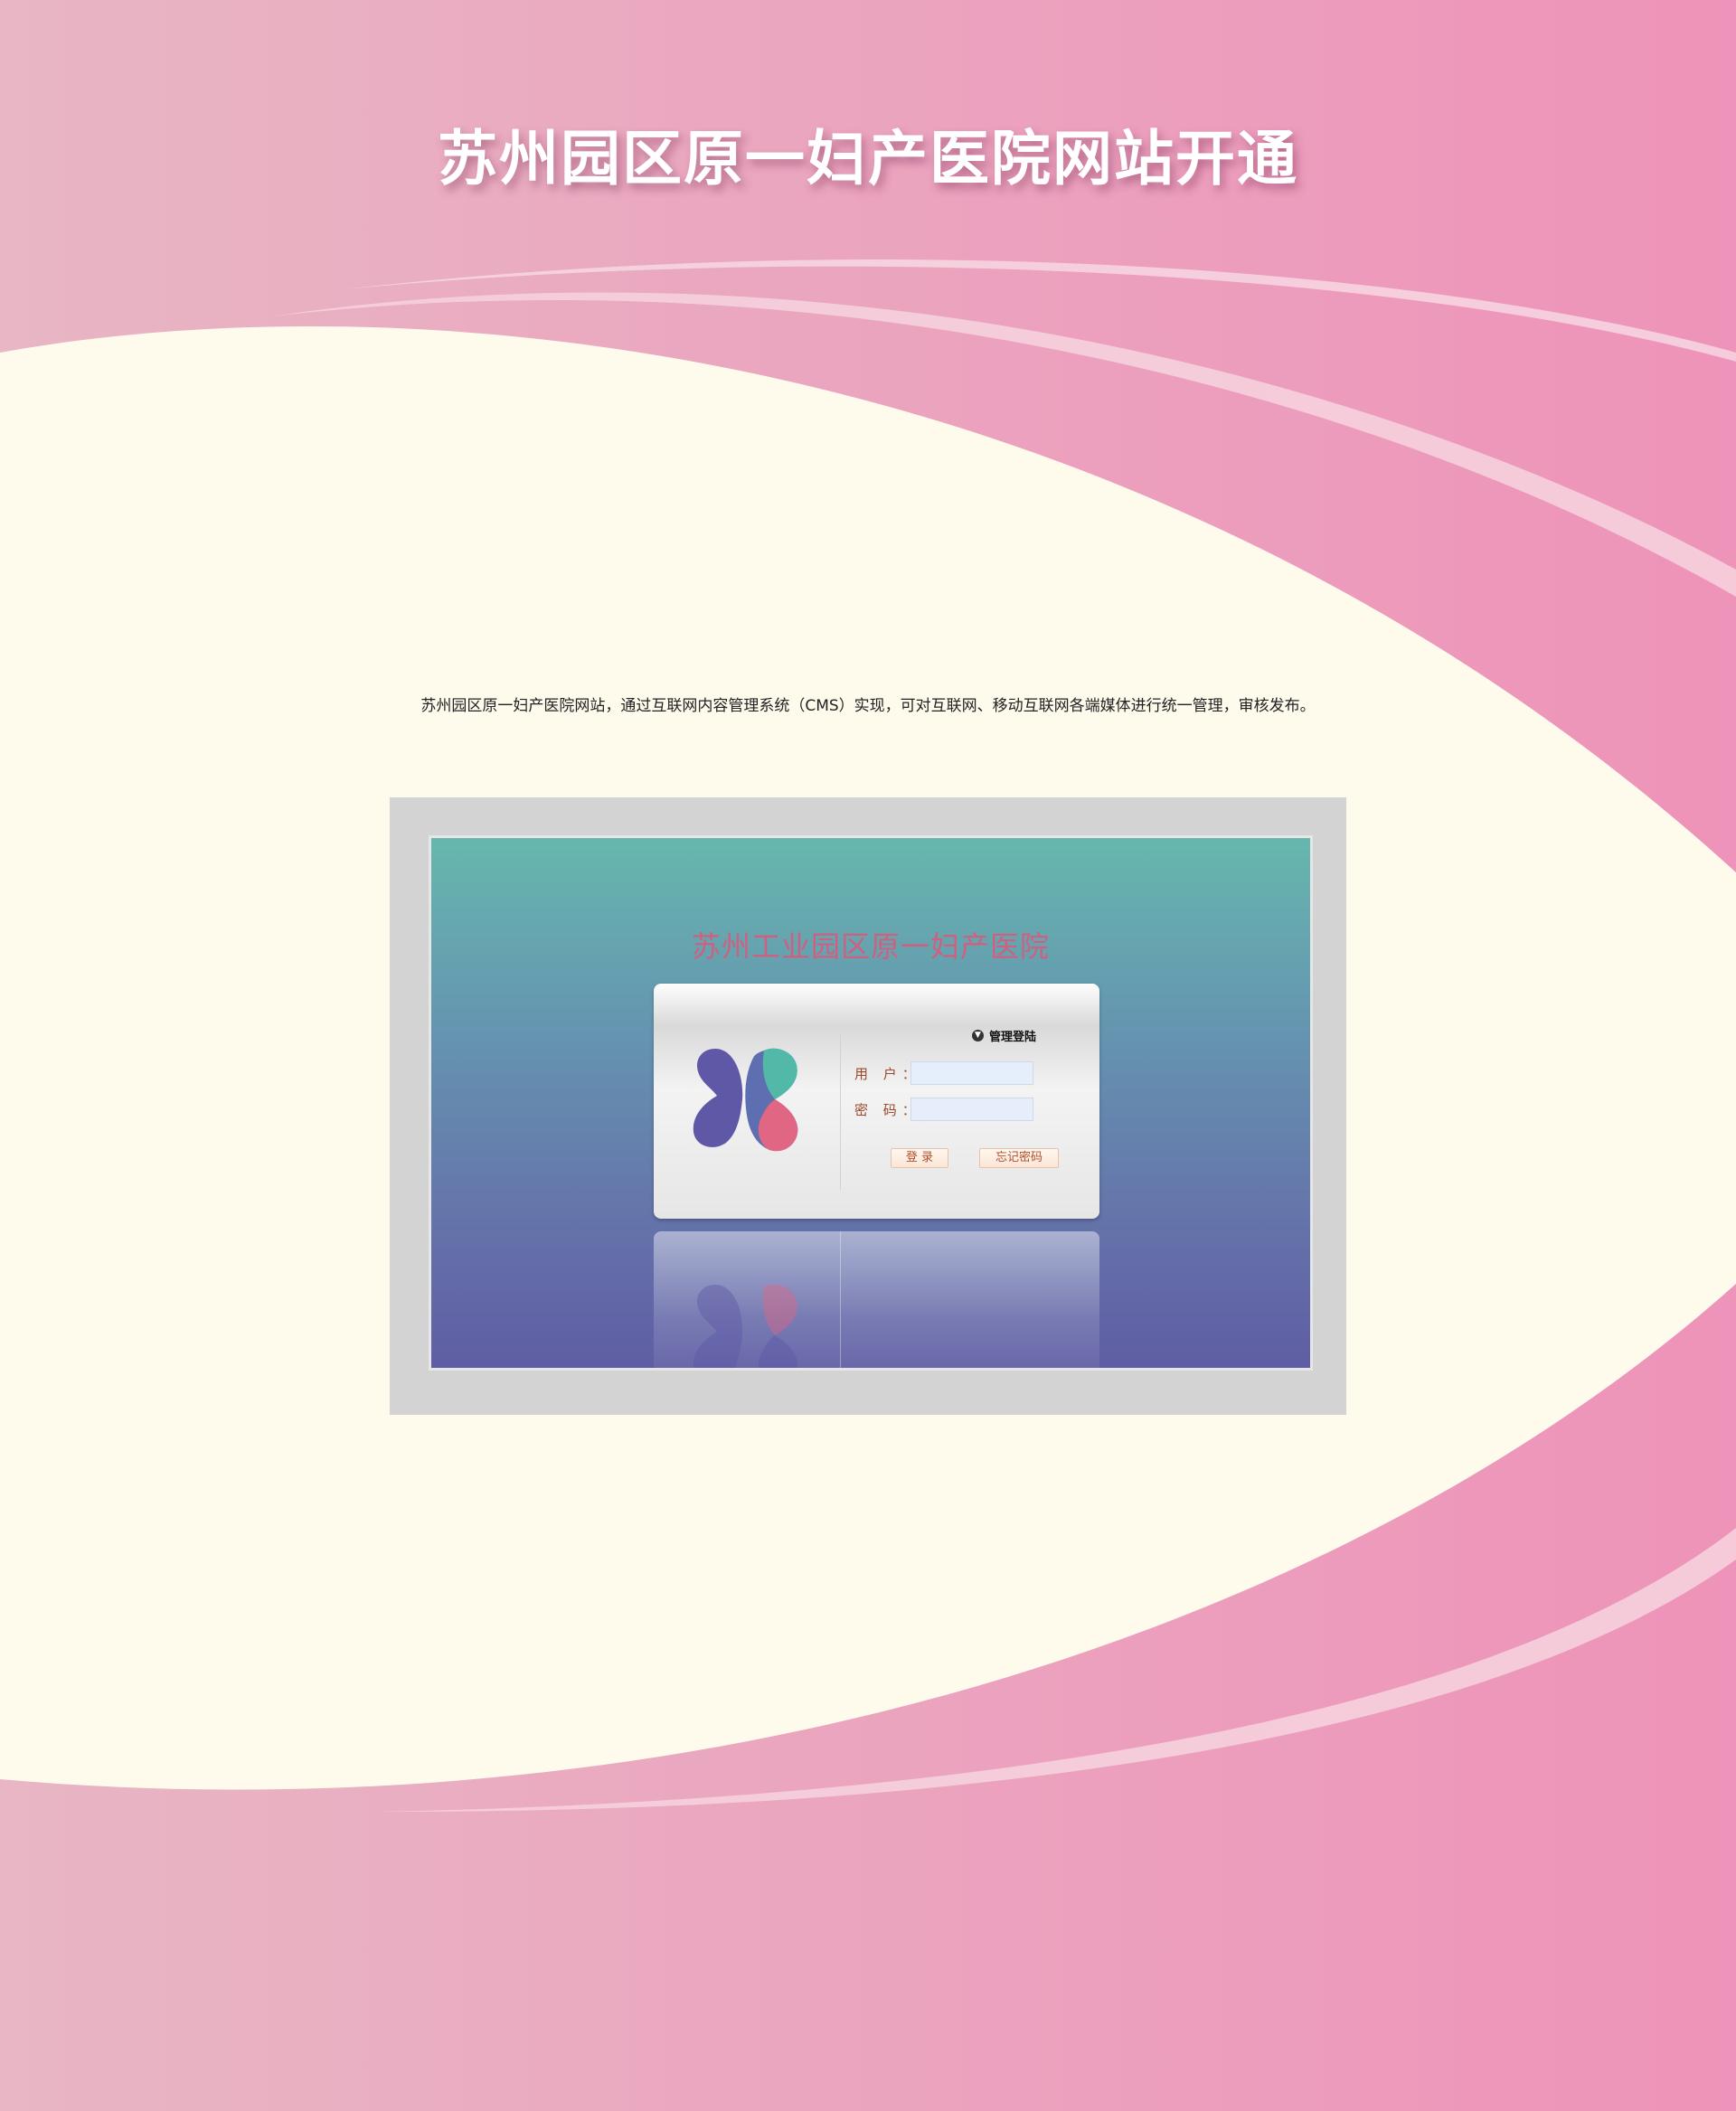  Describe the element at coordinates (841, 1299) in the screenshot. I see `reflection-divider` at that location.